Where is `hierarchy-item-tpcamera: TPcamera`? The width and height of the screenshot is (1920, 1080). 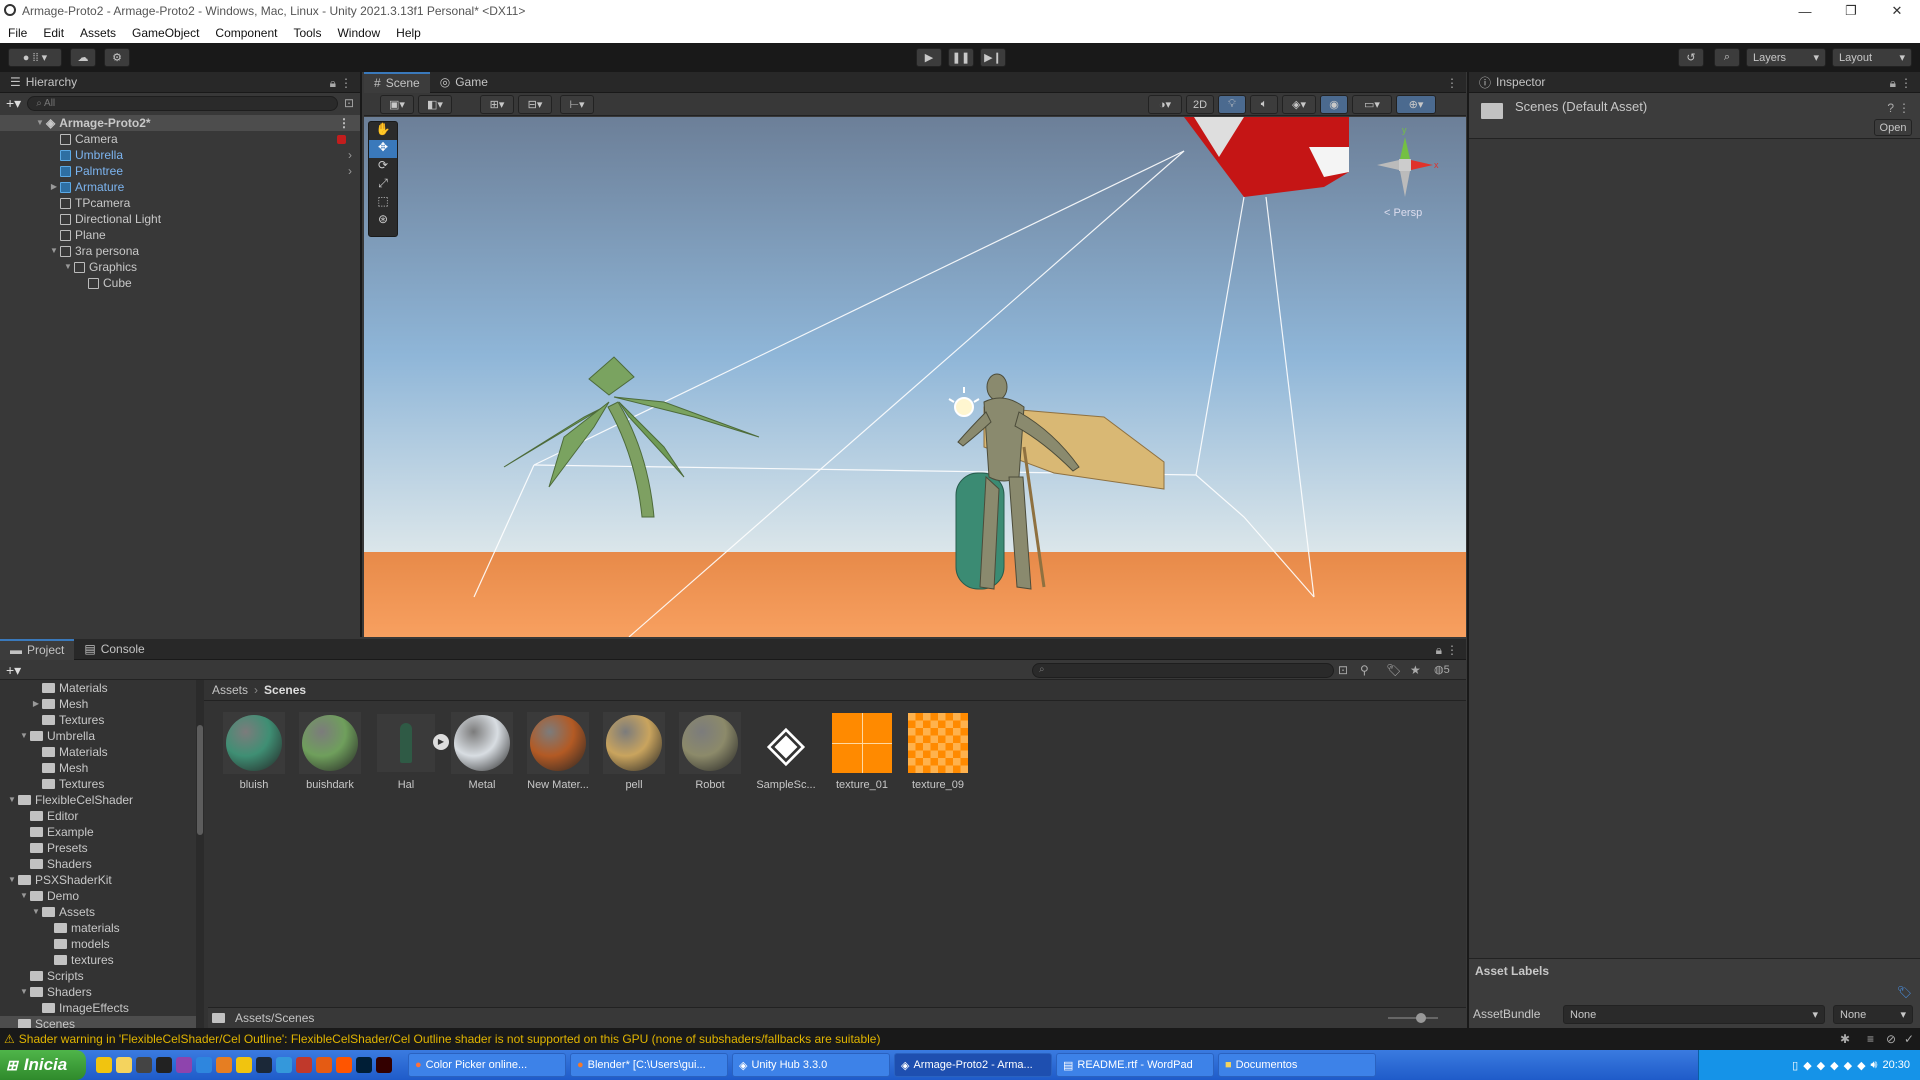 hierarchy-item-tpcamera: TPcamera is located at coordinates (180, 203).